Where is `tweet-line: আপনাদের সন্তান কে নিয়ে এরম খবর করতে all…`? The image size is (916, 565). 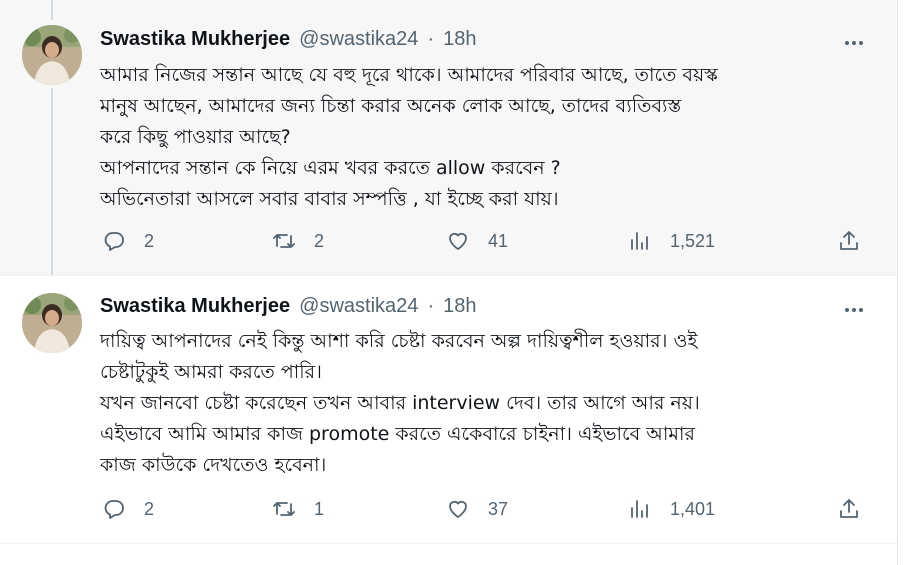
tweet-line: আপনাদের সন্তান কে নিয়ে এরম খবর করতে all… is located at coordinates (330, 168).